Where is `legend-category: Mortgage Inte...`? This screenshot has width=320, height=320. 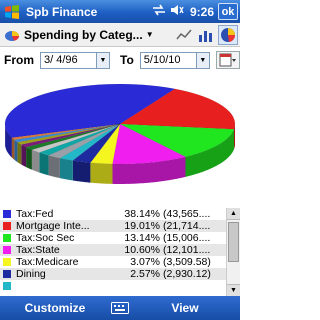 legend-category: Mortgage Inte... is located at coordinates (53, 226).